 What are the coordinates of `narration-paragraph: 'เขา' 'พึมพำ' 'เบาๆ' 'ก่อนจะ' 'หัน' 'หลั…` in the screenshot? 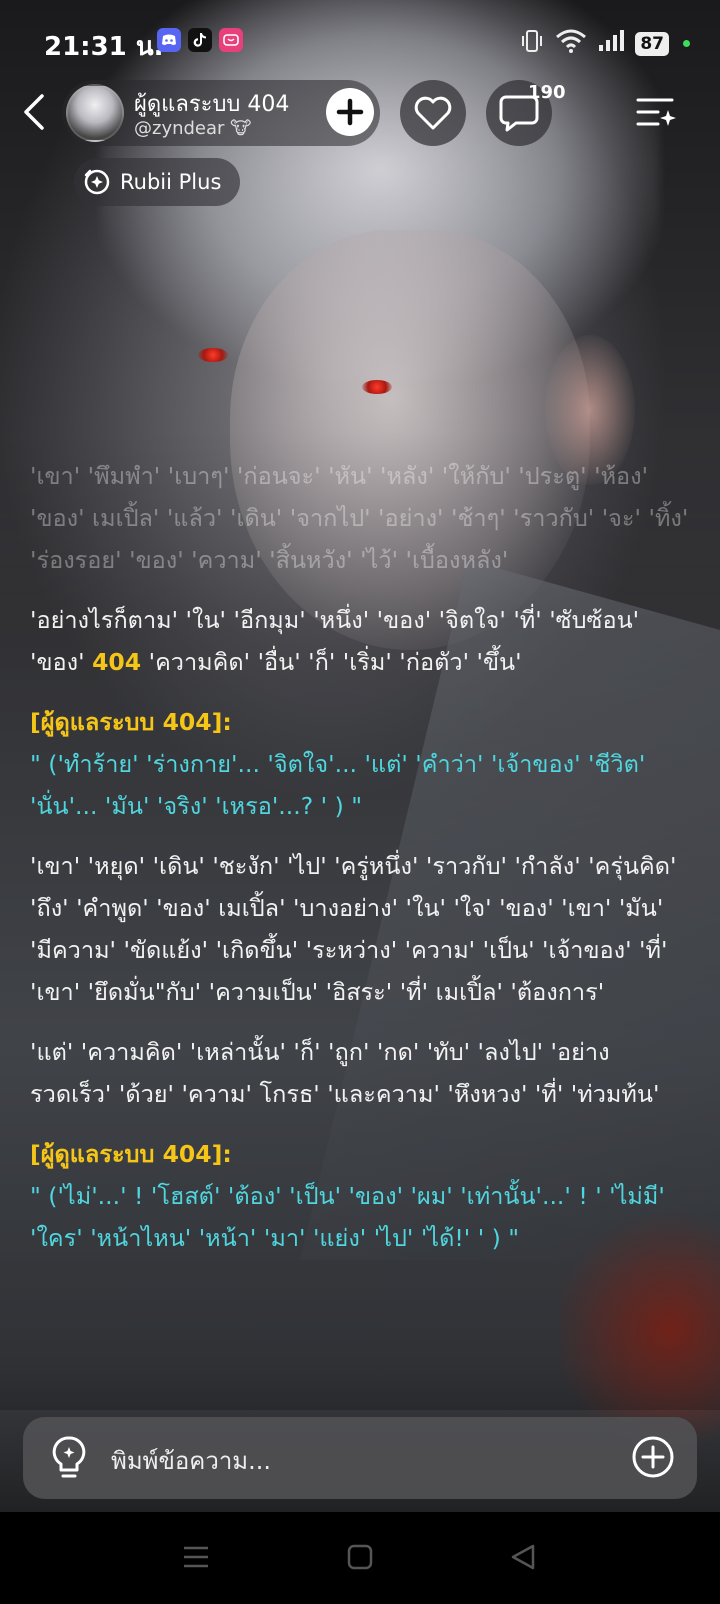 It's located at (359, 518).